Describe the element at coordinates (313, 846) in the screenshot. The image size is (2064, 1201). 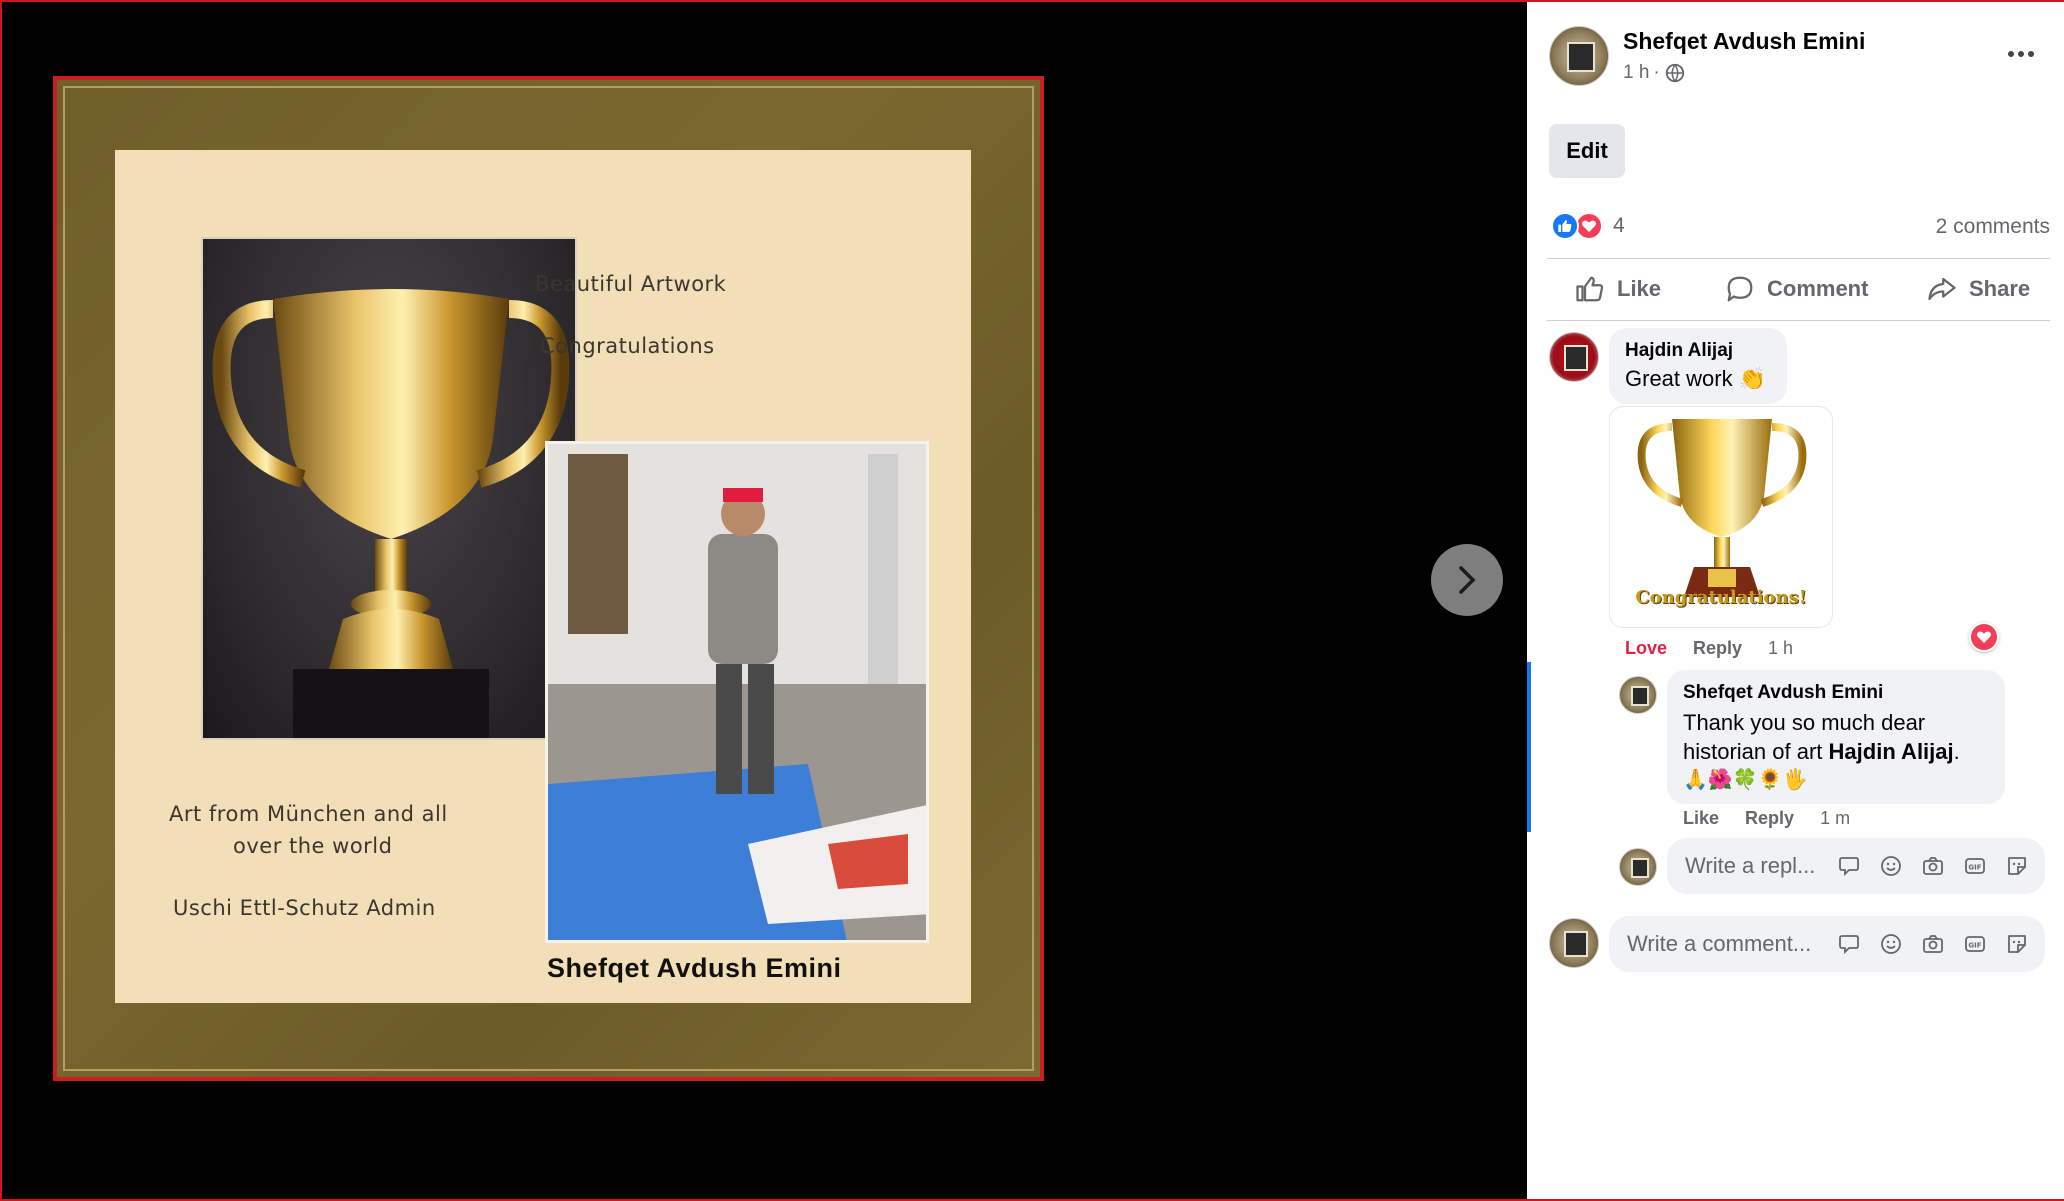
I see `caption-over-world: over the world` at that location.